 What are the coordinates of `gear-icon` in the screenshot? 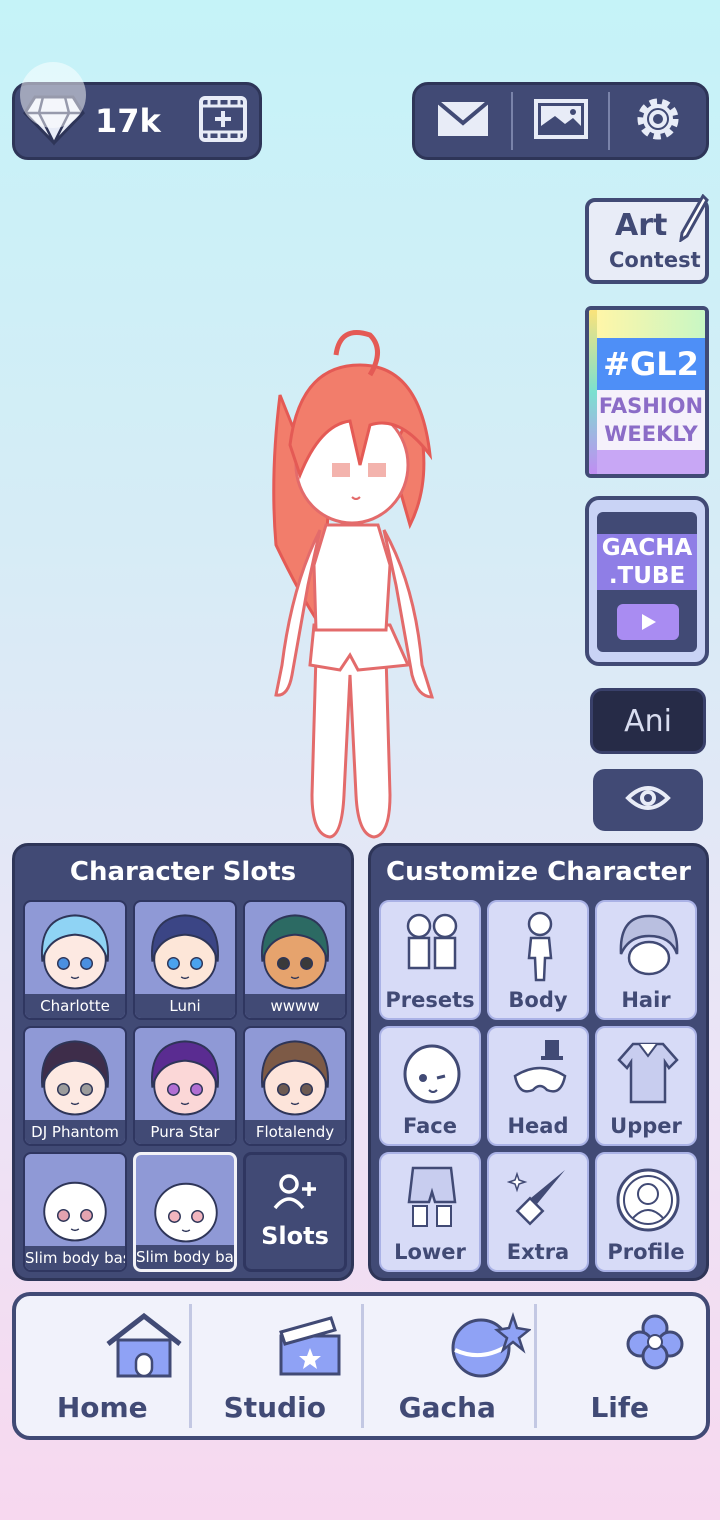 It's located at (658, 121).